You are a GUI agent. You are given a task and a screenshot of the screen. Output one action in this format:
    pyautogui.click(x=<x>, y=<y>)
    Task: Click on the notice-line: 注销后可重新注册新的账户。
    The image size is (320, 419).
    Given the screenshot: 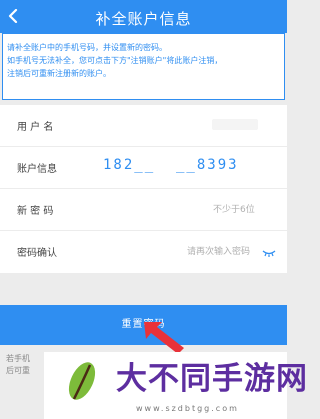 What is the action you would take?
    pyautogui.click(x=59, y=73)
    